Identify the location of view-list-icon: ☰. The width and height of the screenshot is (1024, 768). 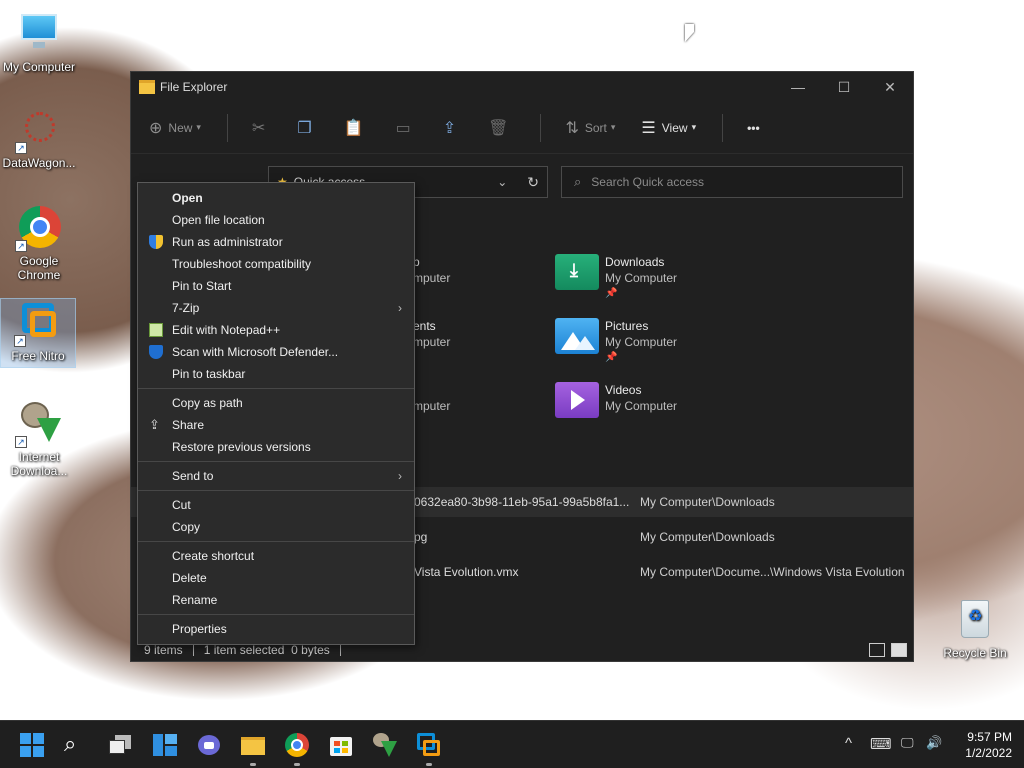
(648, 128).